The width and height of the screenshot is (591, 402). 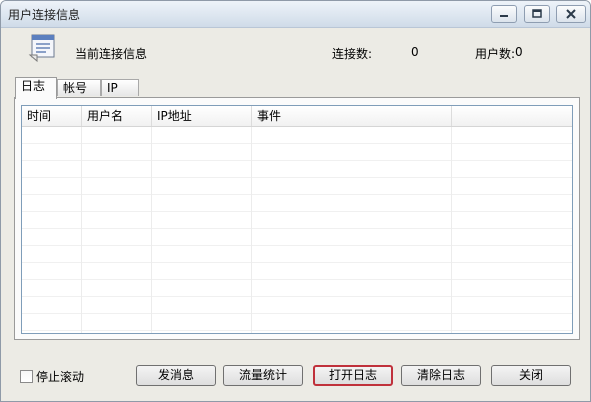 I want to click on log-list-header: 时间 用户名 IP地址 事件, so click(x=297, y=116).